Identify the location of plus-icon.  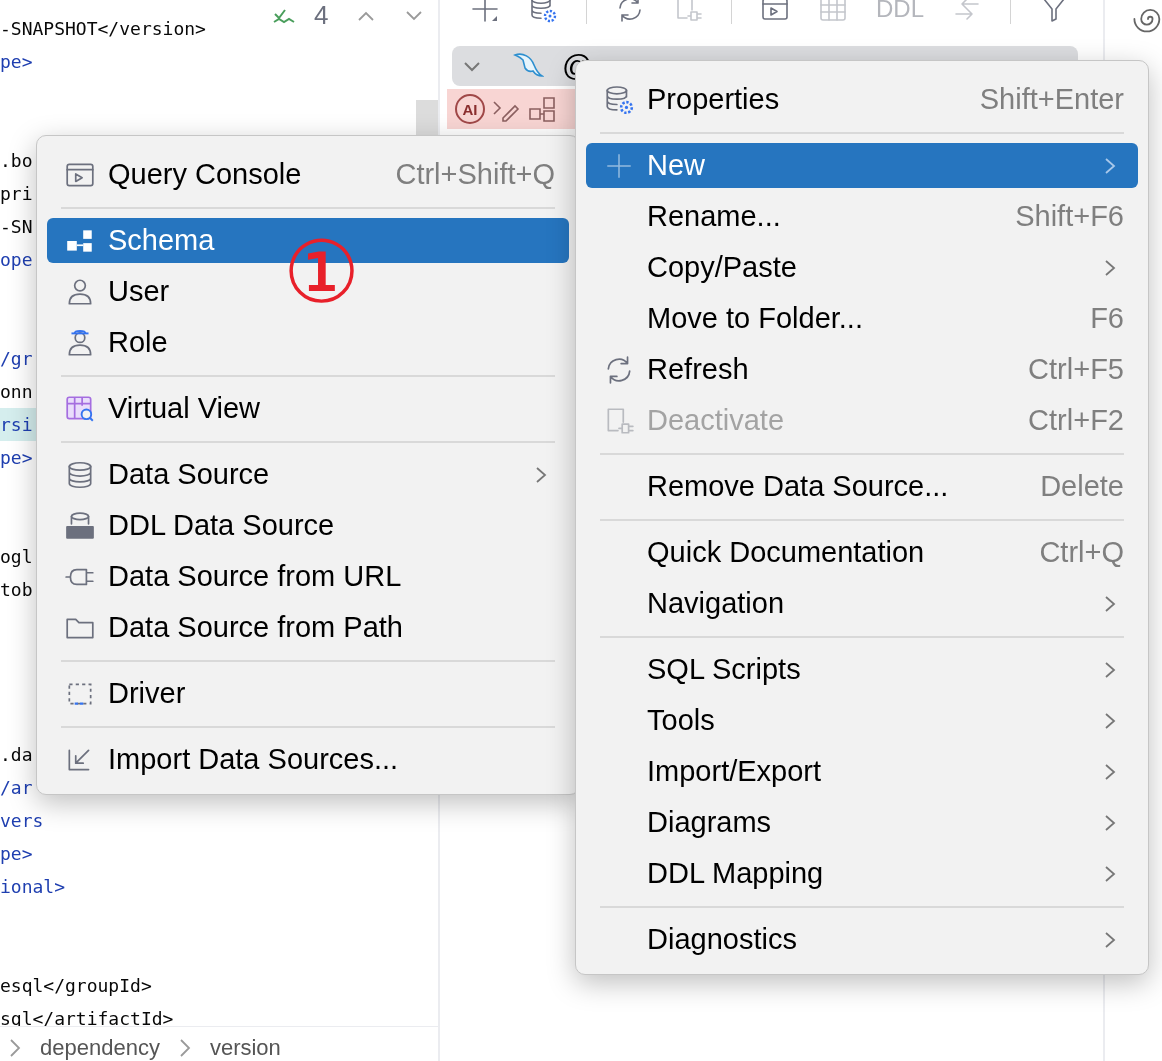
(485, 12).